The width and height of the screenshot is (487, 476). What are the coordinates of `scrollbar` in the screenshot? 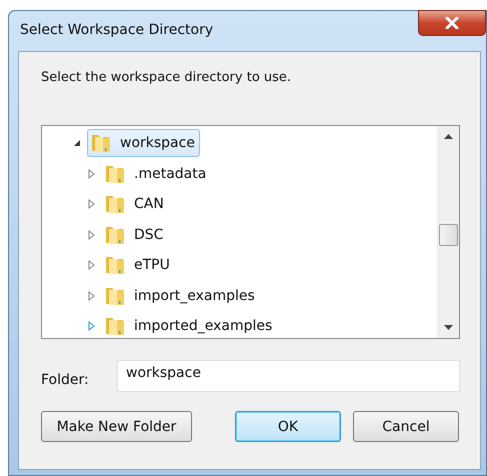 It's located at (448, 232).